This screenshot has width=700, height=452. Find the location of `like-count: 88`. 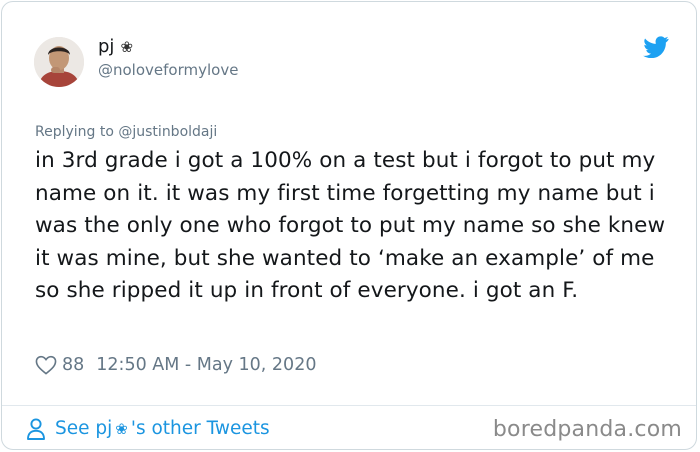

like-count: 88 is located at coordinates (73, 365).